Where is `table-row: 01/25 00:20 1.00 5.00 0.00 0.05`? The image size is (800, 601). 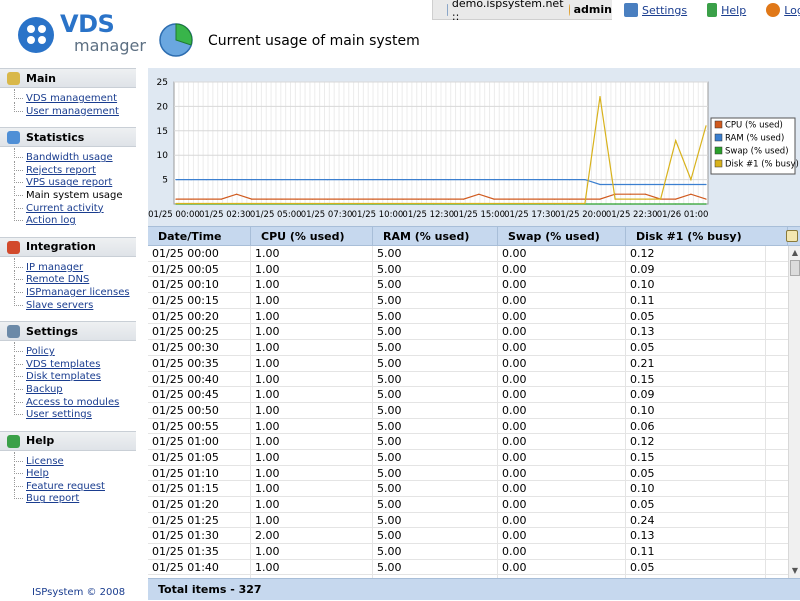
table-row: 01/25 00:20 1.00 5.00 0.00 0.05 is located at coordinates (468, 316).